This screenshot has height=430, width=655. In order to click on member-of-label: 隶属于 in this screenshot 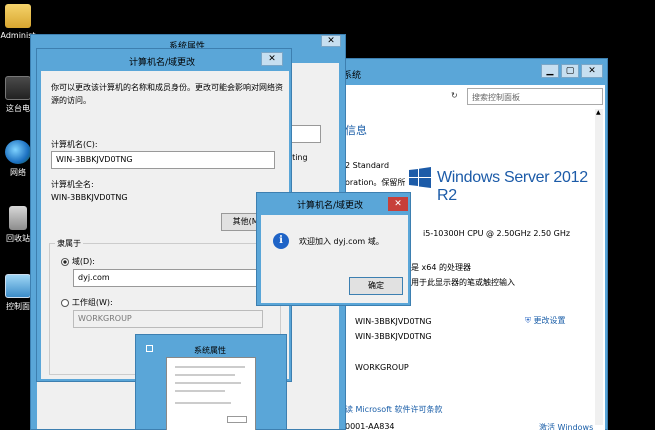, I will do `click(69, 243)`.